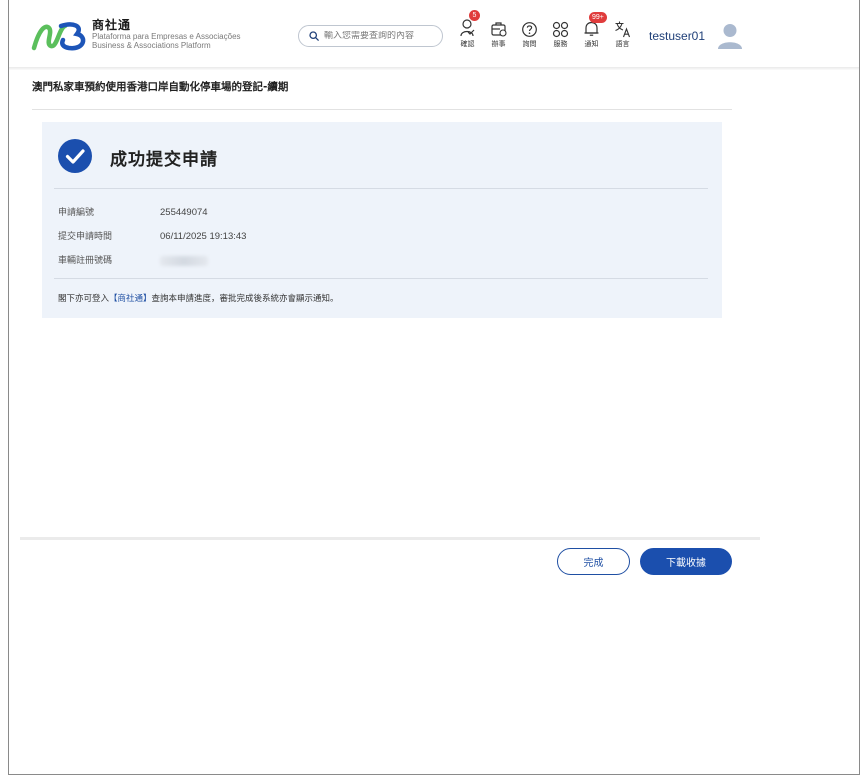 The image size is (868, 776). What do you see at coordinates (152, 235) in the screenshot?
I see `field-submission-time: 提交申請時間 06/11/2025 19:13:43` at bounding box center [152, 235].